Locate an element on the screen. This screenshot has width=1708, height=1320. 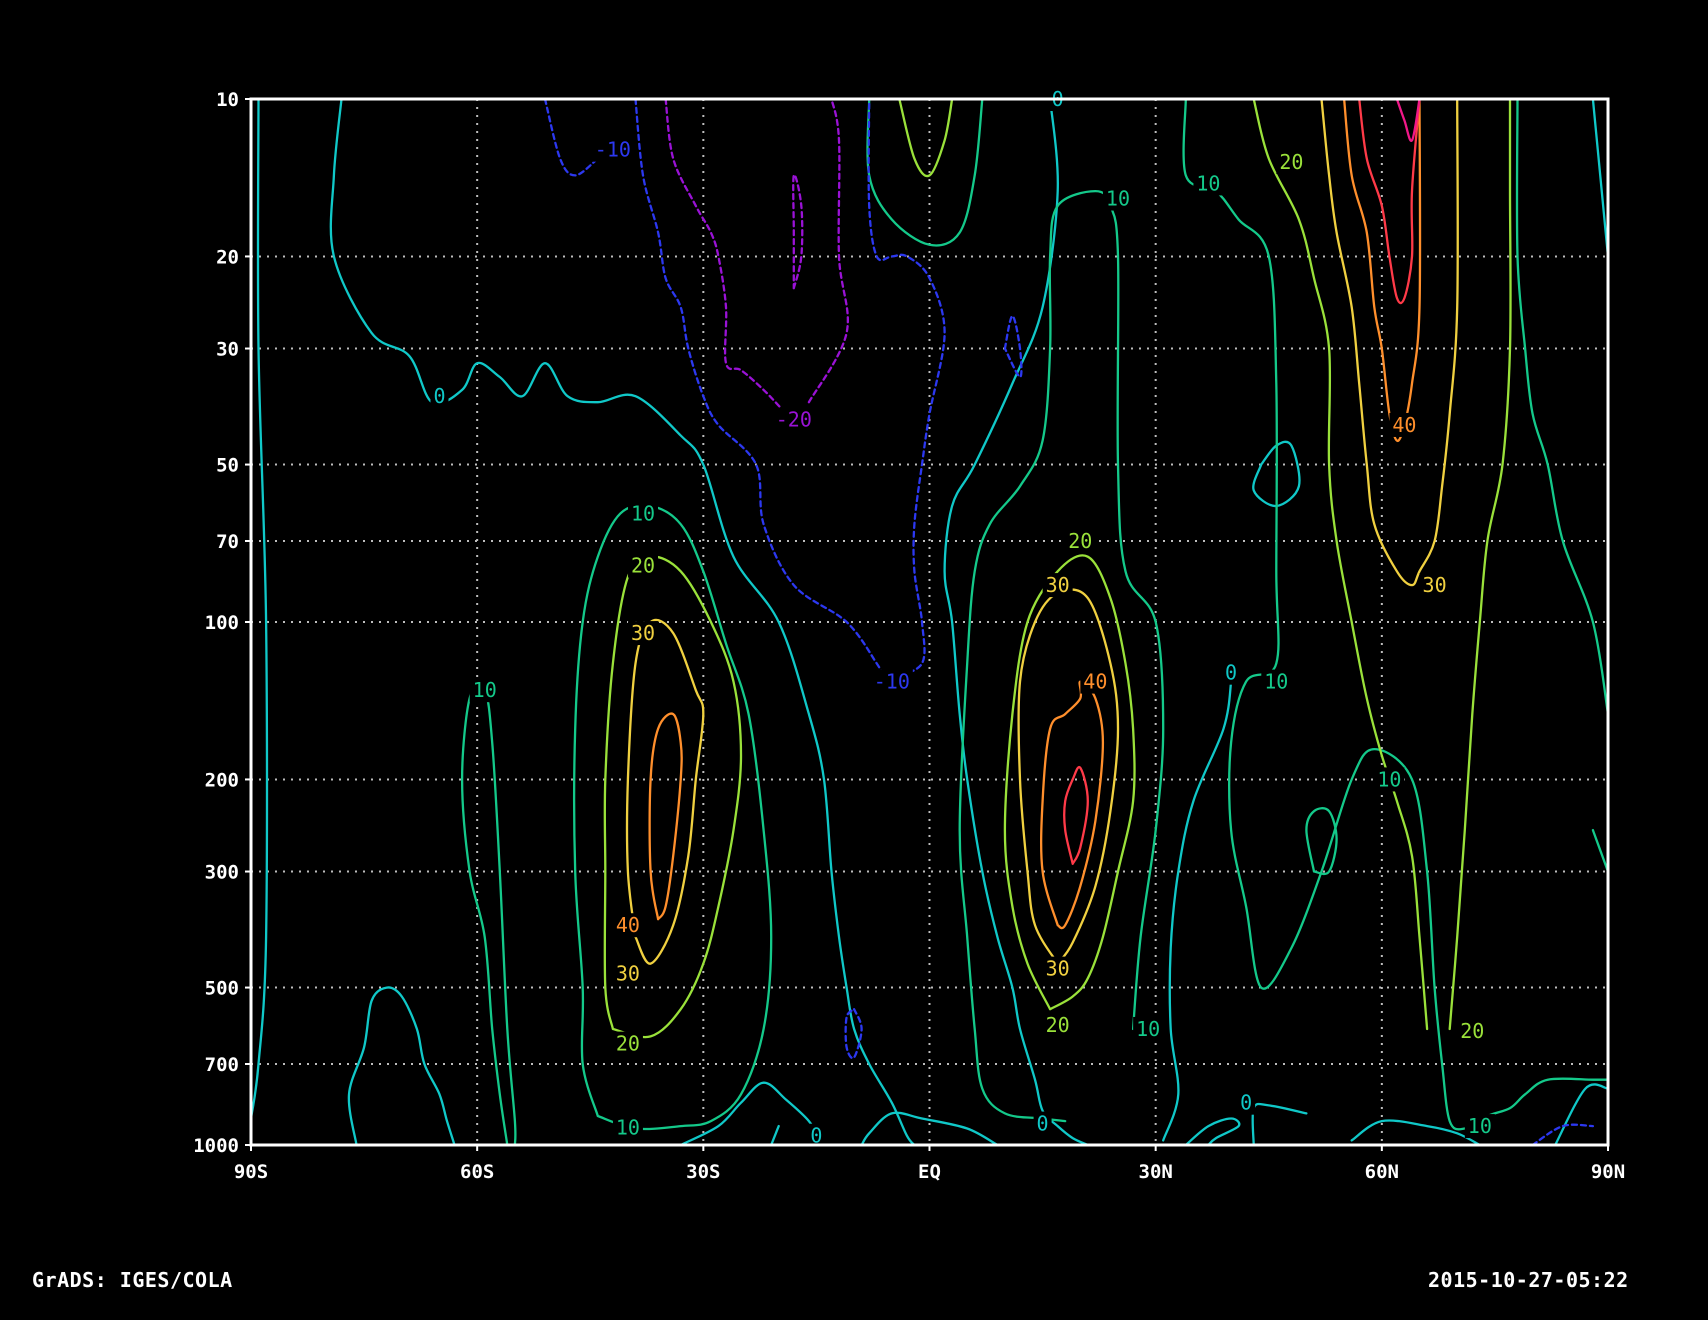
x-tick-label: 60S is located at coordinates (477, 1172).